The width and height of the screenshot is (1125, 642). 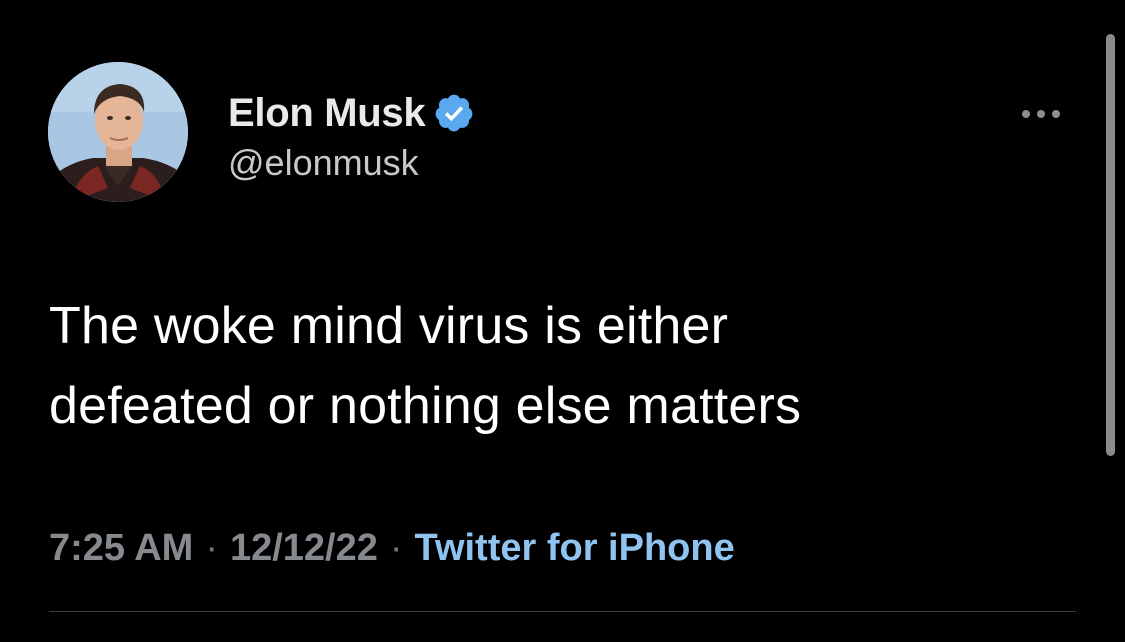 I want to click on tweet-date: 12/12/22, so click(x=304, y=548).